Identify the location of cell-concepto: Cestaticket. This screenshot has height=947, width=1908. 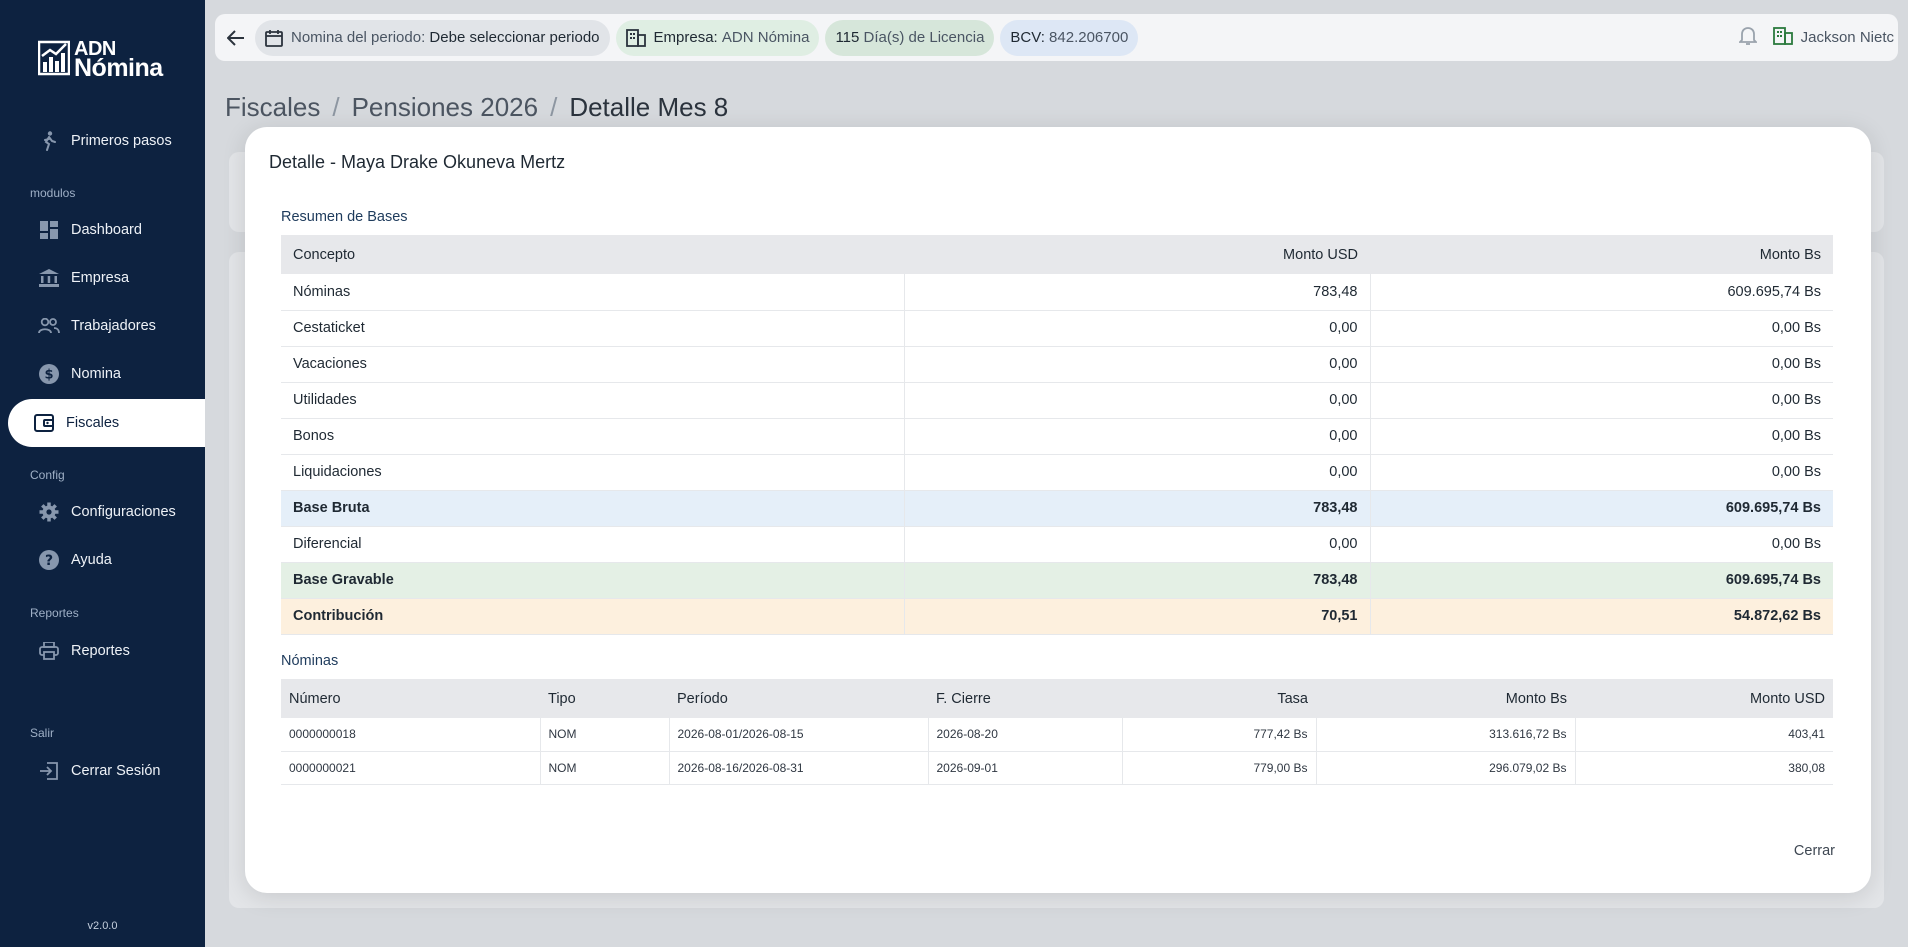
(592, 328).